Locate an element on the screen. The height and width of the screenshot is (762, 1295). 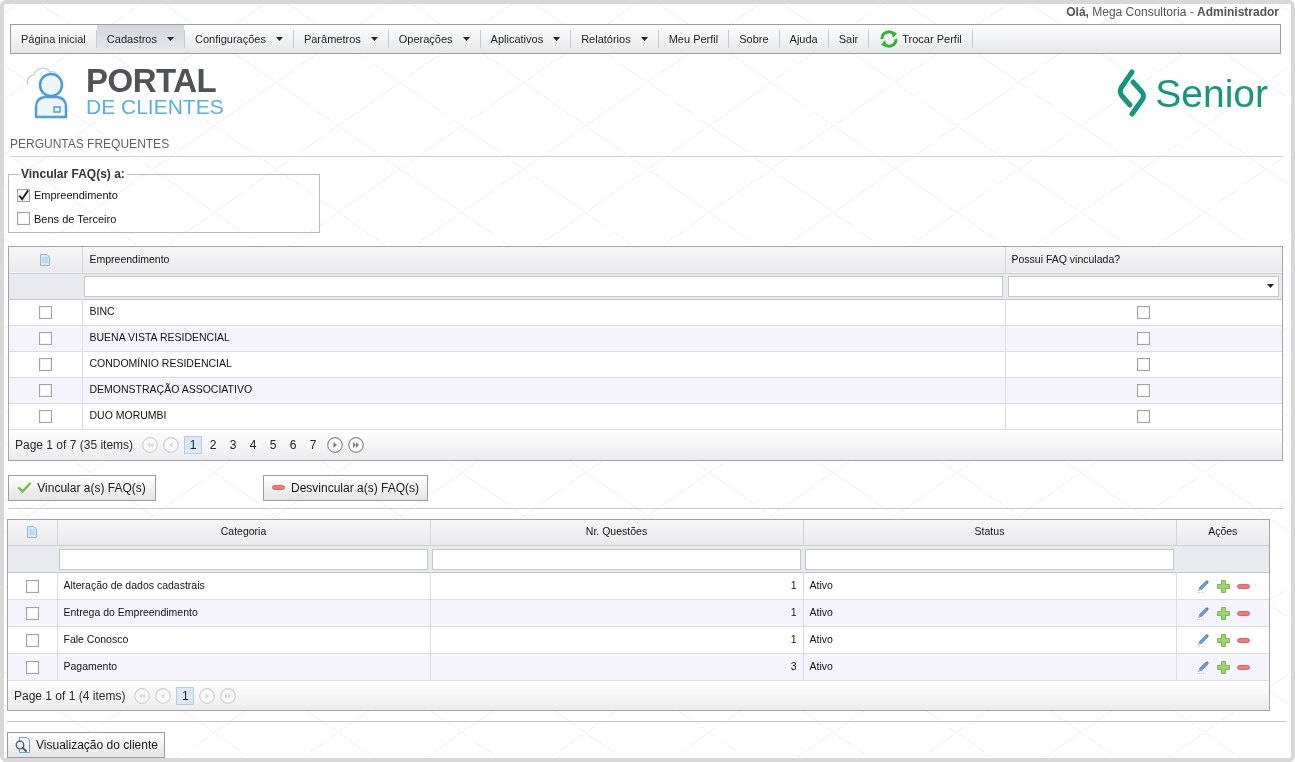
menu-item: Parâmetros is located at coordinates (340, 39).